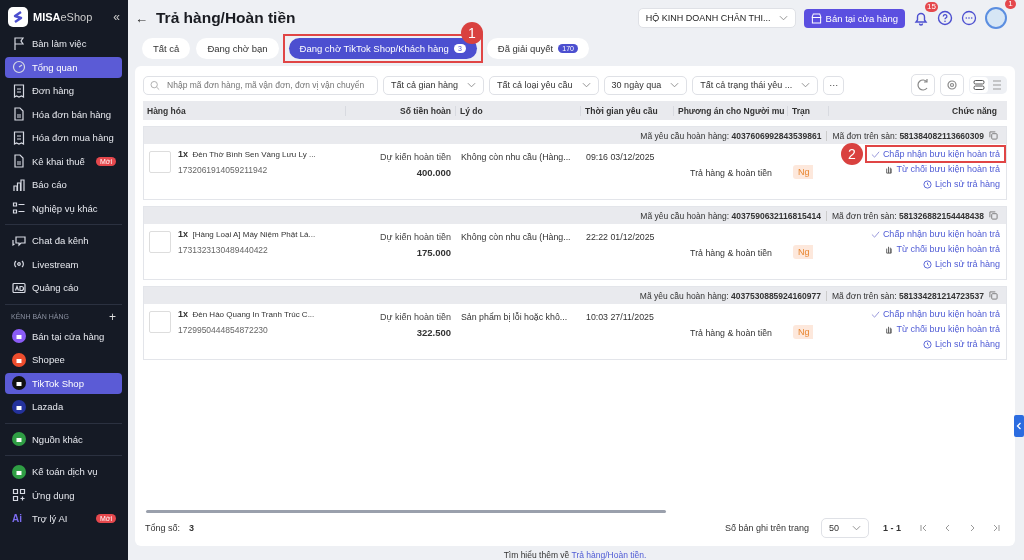  I want to click on logo-icon, so click(18, 17).